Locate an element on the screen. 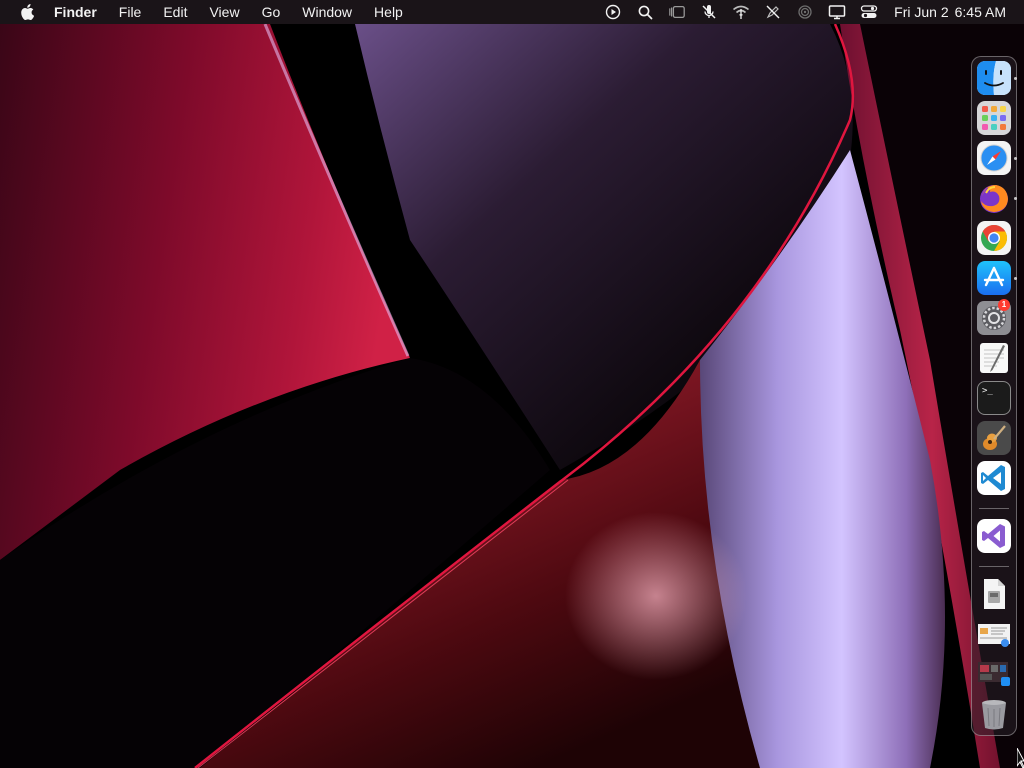 This screenshot has width=1024, height=768. menu-app-name: Finder is located at coordinates (81, 12).